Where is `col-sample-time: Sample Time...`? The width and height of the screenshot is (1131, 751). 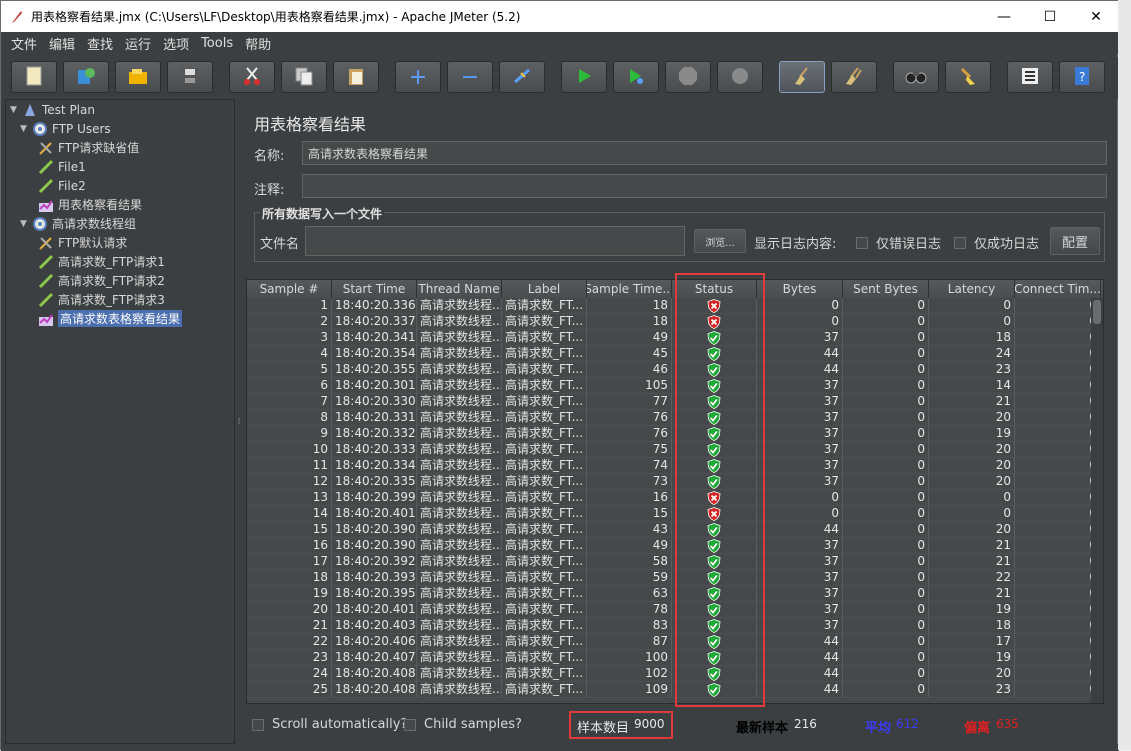
col-sample-time: Sample Time... is located at coordinates (629, 289).